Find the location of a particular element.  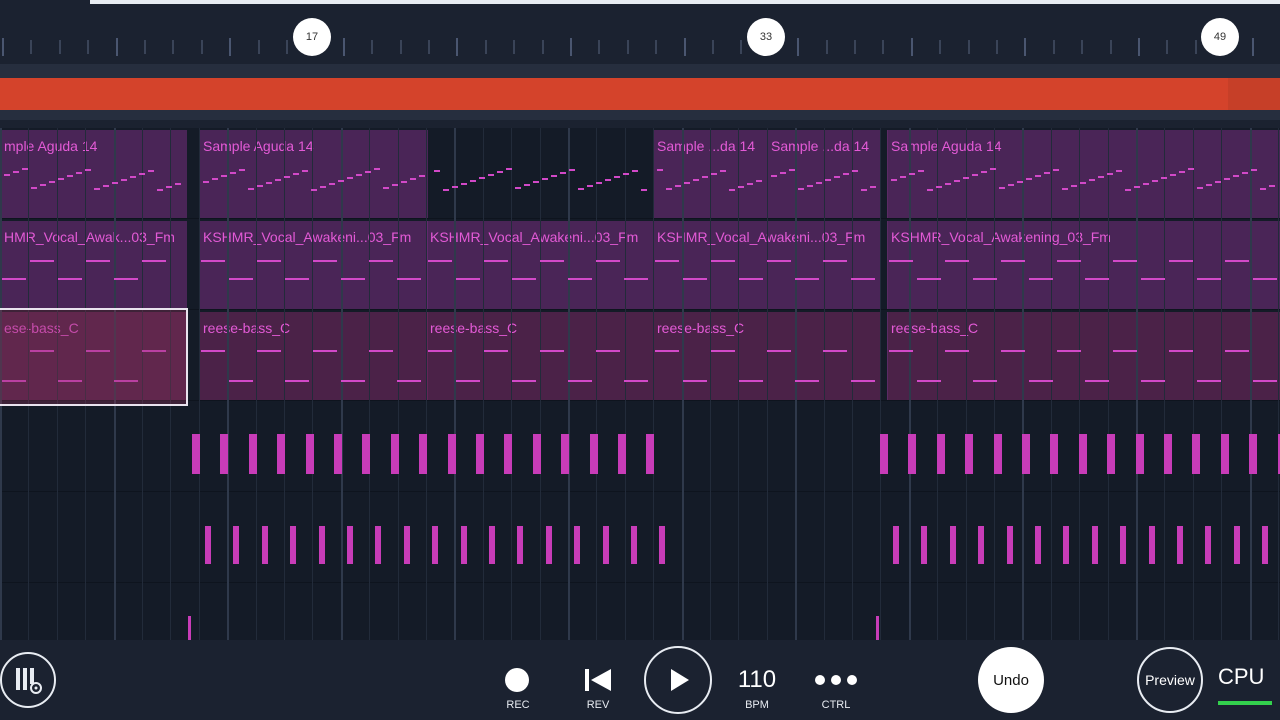

clip-label: Sample Aguda 14 is located at coordinates (946, 146).